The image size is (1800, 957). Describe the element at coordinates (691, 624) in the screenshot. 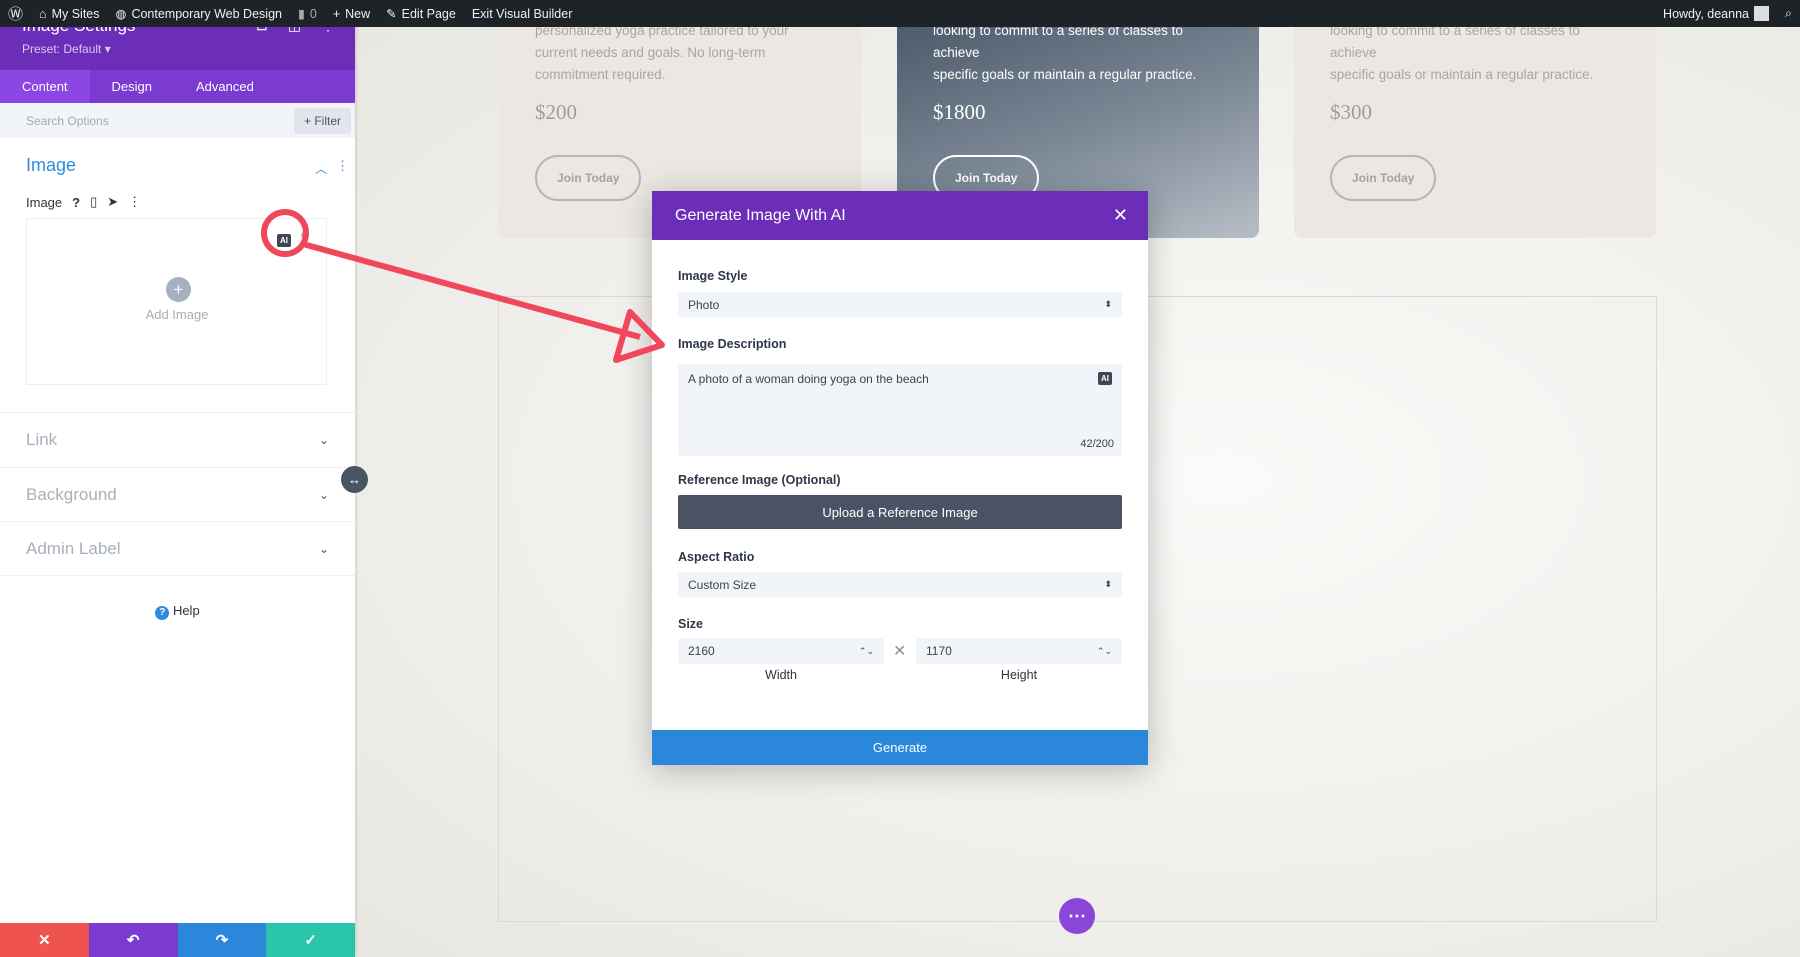

I see `size-label: Size` at that location.